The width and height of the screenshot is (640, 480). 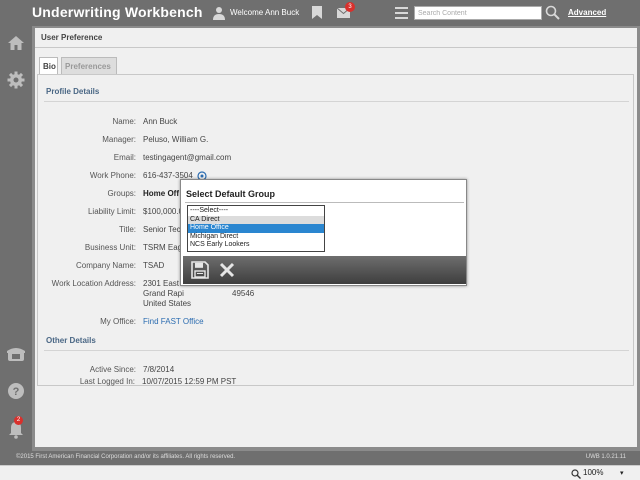 What do you see at coordinates (121, 193) in the screenshot?
I see `groups-label: Groups:` at bounding box center [121, 193].